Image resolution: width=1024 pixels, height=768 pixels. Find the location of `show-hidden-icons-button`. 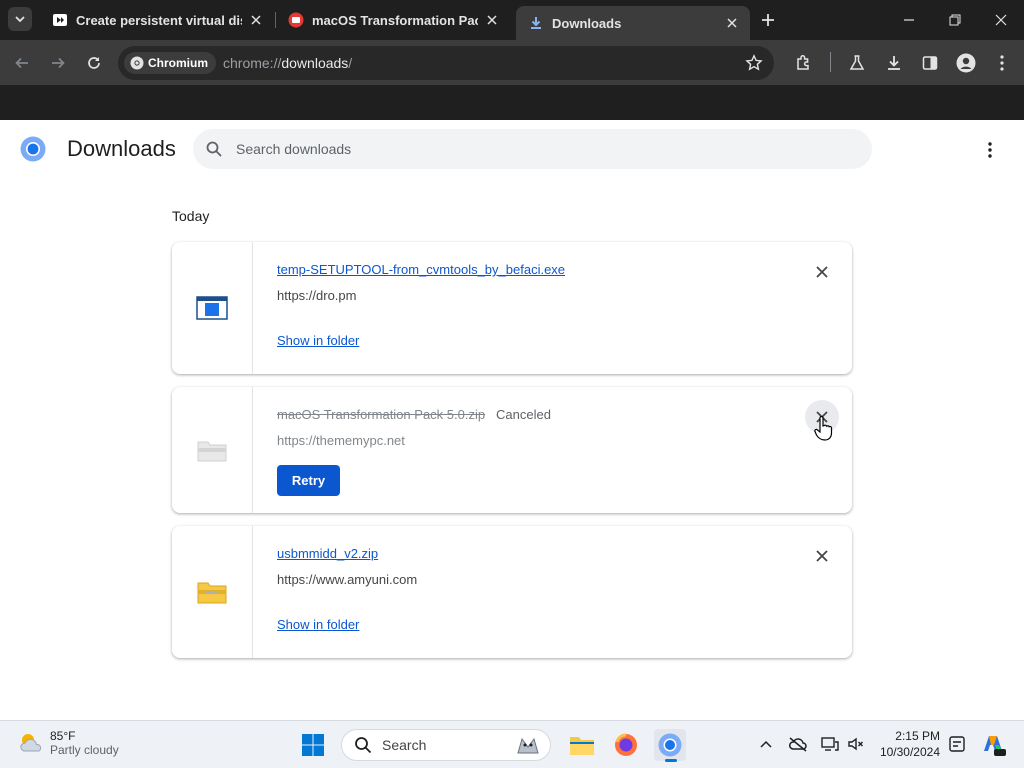

show-hidden-icons-button is located at coordinates (766, 744).